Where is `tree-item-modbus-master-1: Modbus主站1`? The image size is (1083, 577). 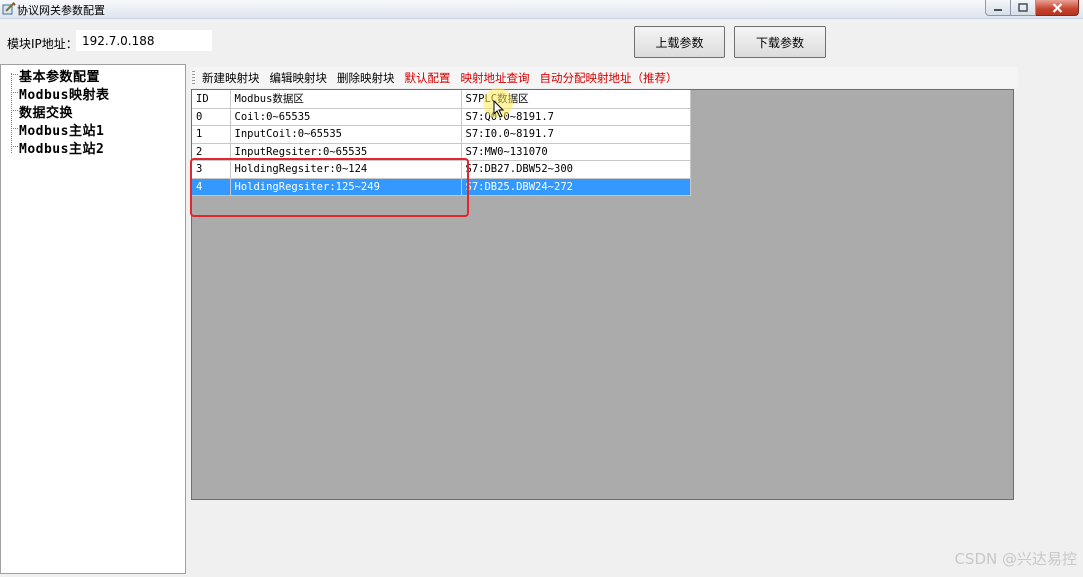
tree-item-modbus-master-1: Modbus主站1 is located at coordinates (61, 129).